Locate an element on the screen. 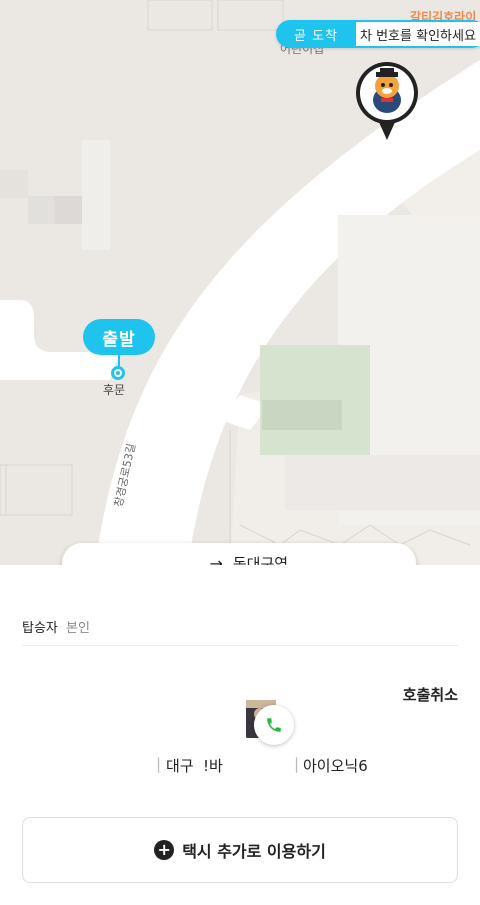  eta-badge: 곧 도착 is located at coordinates (316, 34).